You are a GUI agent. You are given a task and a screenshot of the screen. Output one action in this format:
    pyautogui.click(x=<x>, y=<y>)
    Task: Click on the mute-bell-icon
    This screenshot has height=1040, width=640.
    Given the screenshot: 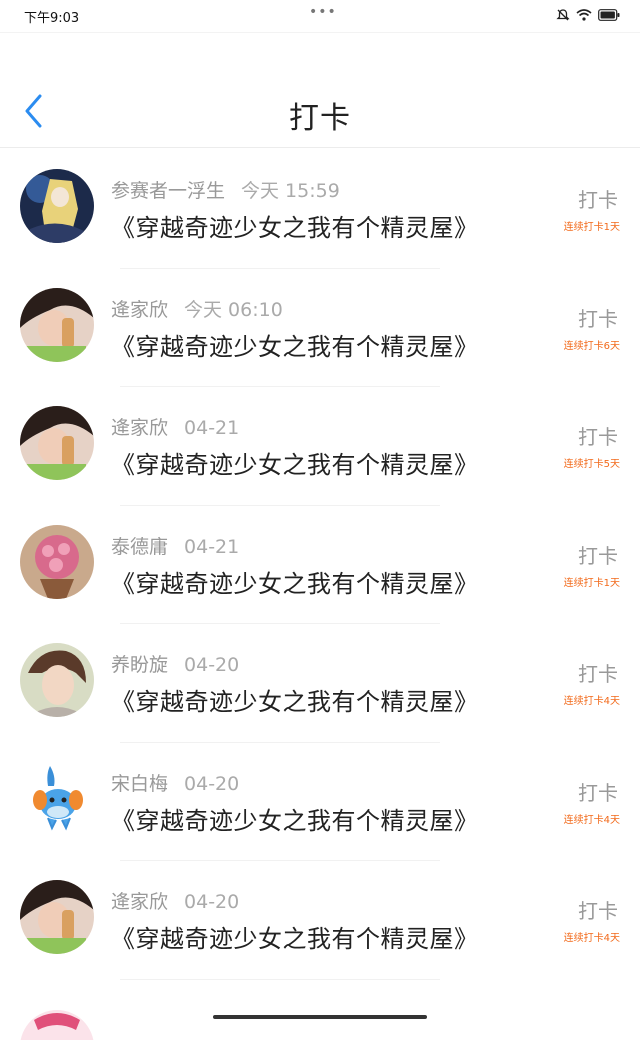 What is the action you would take?
    pyautogui.click(x=563, y=15)
    